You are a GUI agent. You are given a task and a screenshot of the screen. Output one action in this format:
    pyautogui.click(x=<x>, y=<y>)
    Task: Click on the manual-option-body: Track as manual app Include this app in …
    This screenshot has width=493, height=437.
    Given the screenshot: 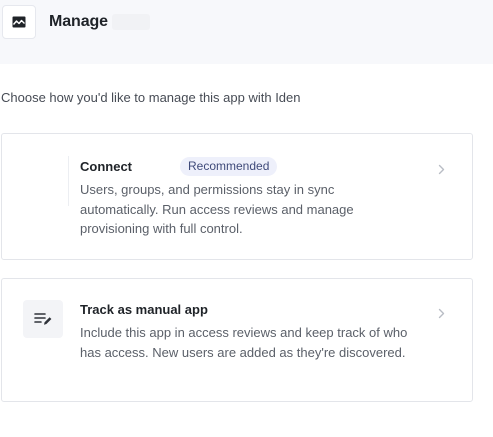 What is the action you would take?
    pyautogui.click(x=245, y=330)
    